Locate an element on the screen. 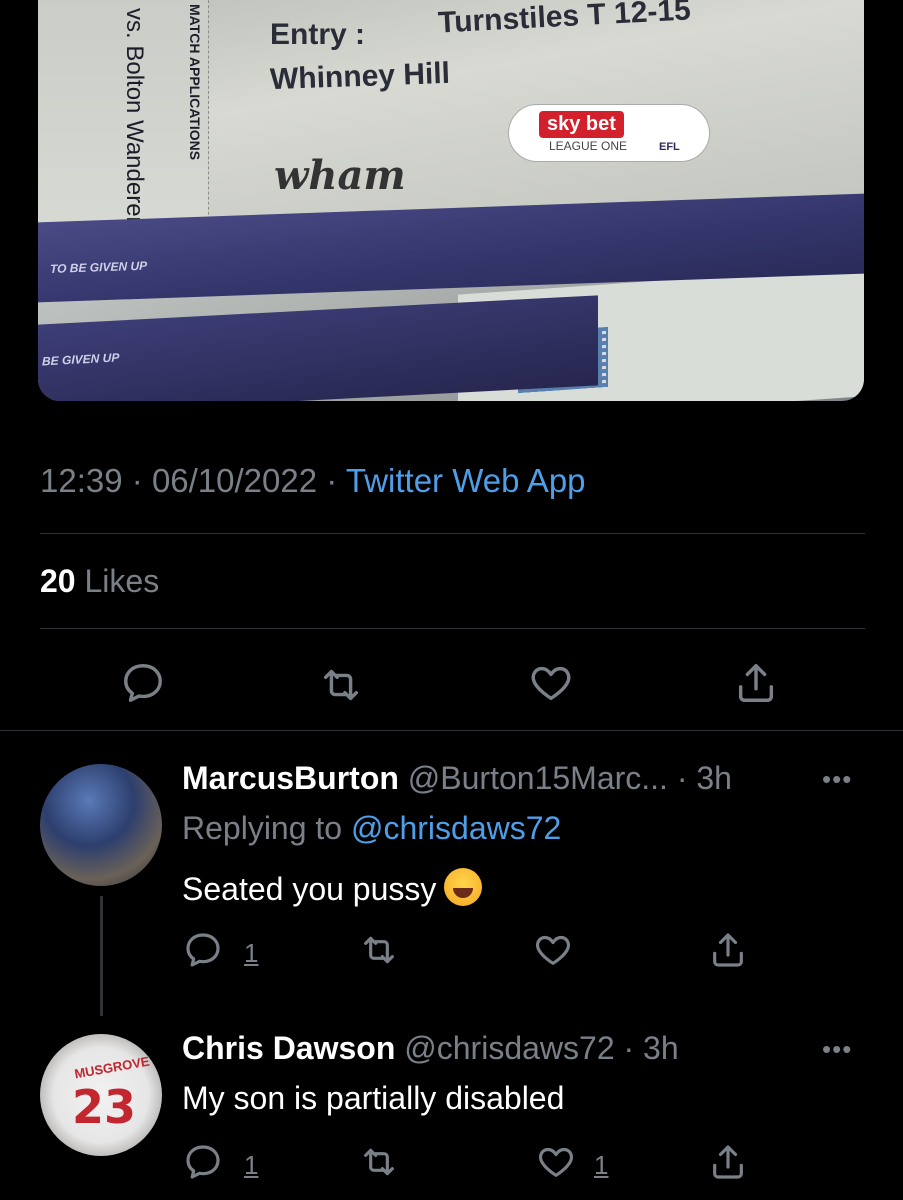 This screenshot has height=1200, width=903. ticket-sponsor-logo: wham is located at coordinates (340, 175).